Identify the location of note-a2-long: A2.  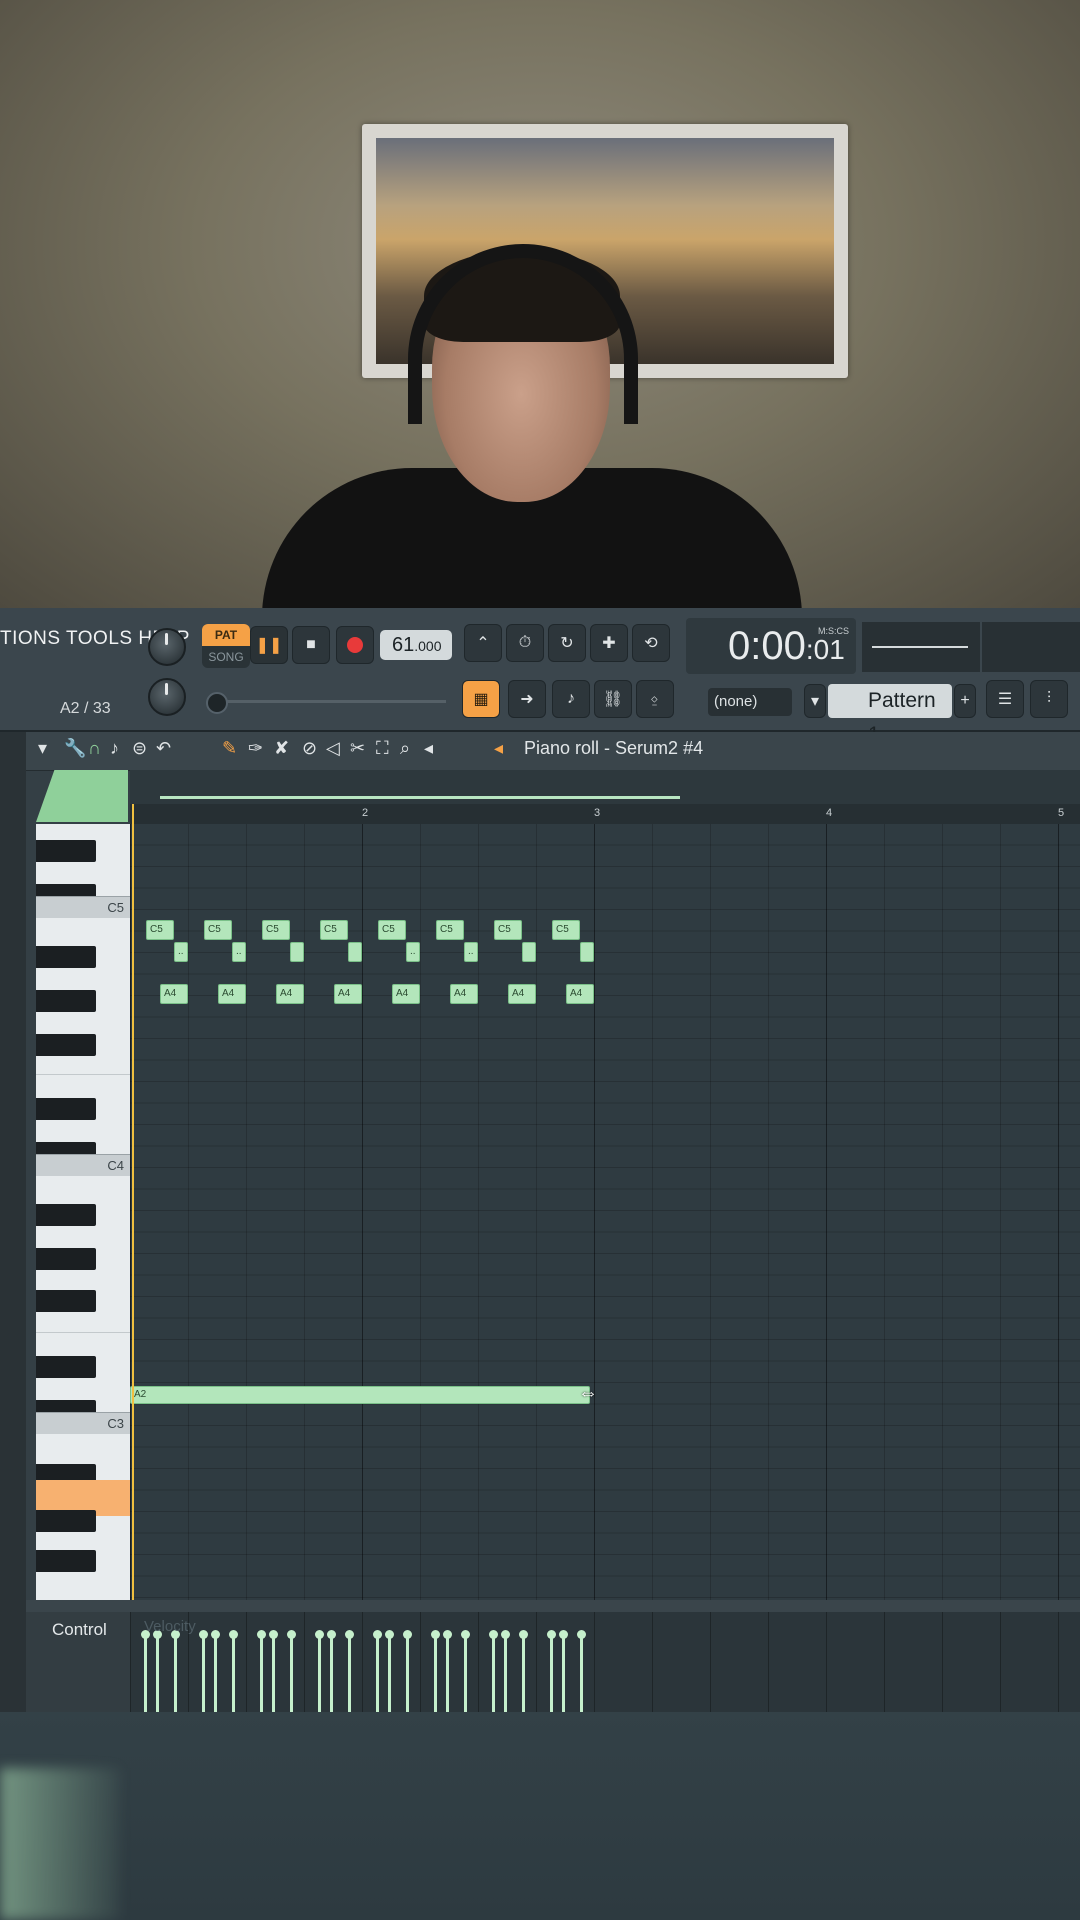
(360, 1395).